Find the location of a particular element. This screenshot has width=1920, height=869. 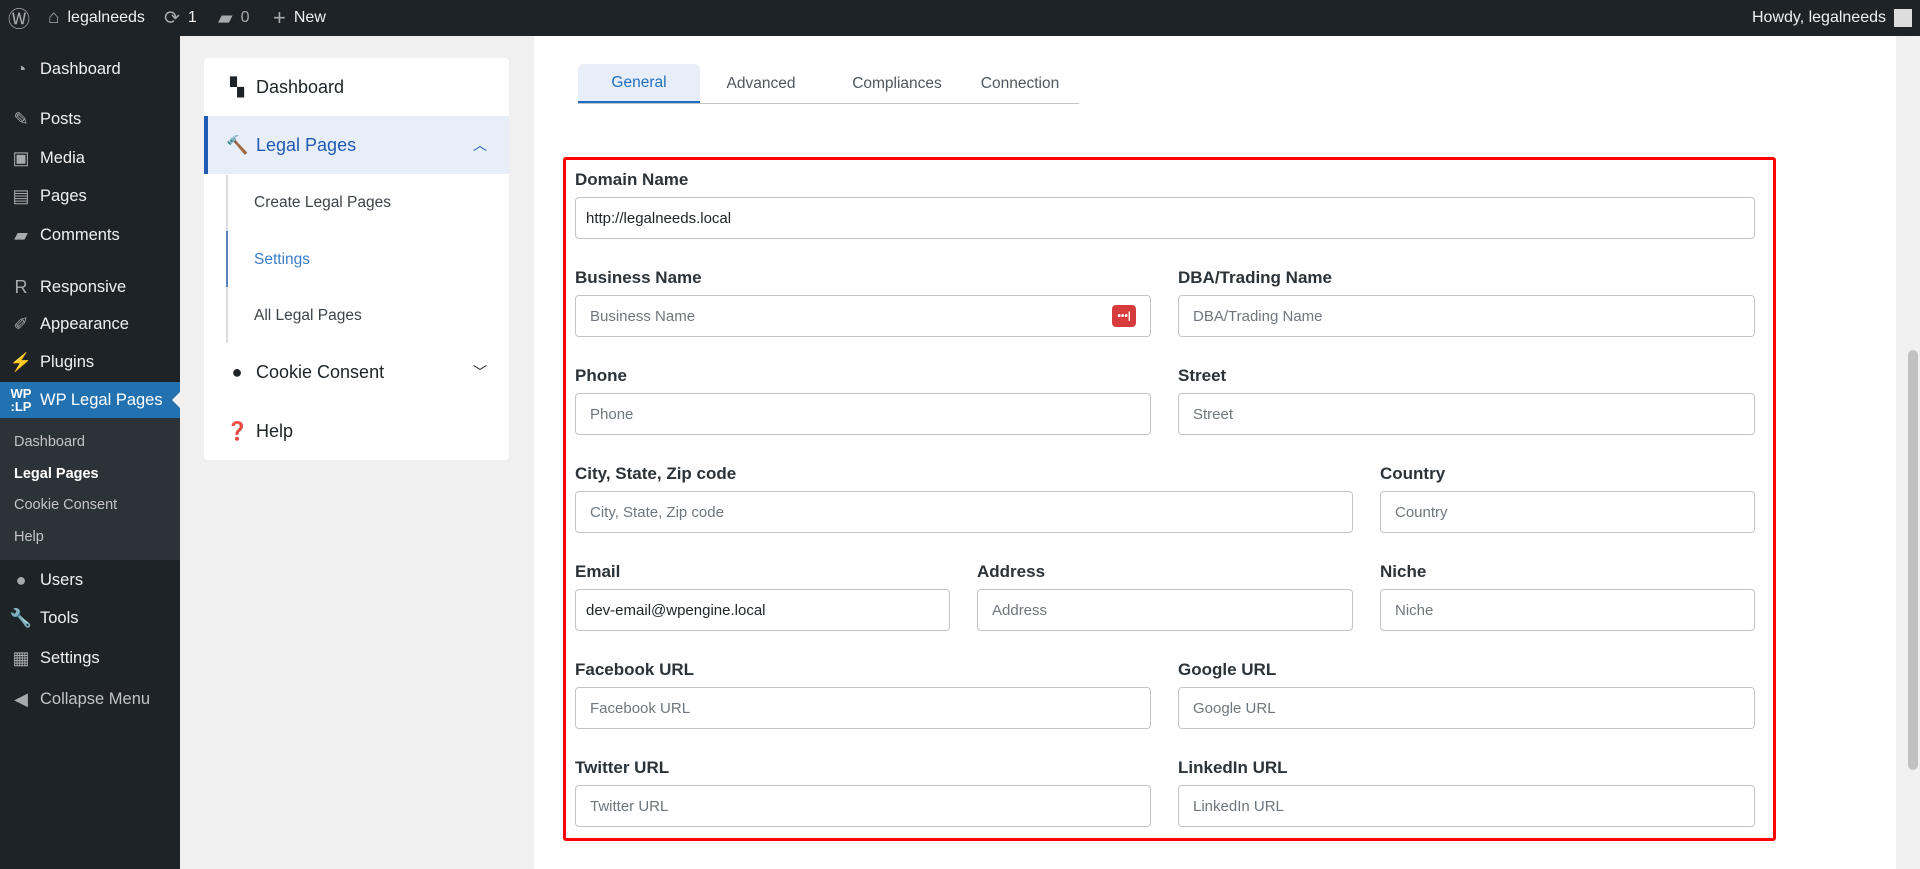

sidebar-item-plugins: ⚡ Plugins is located at coordinates (90, 362).